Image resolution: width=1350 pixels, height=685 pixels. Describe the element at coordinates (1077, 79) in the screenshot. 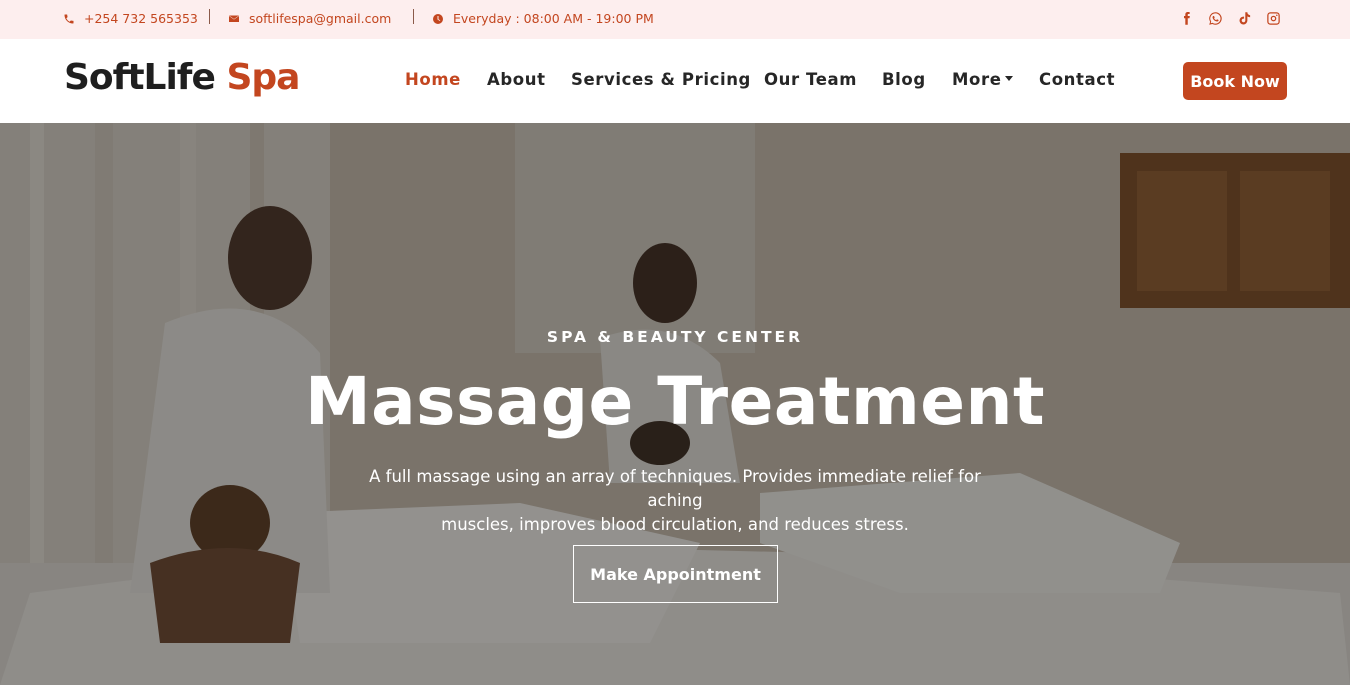

I see `nav-contact: Contact` at that location.